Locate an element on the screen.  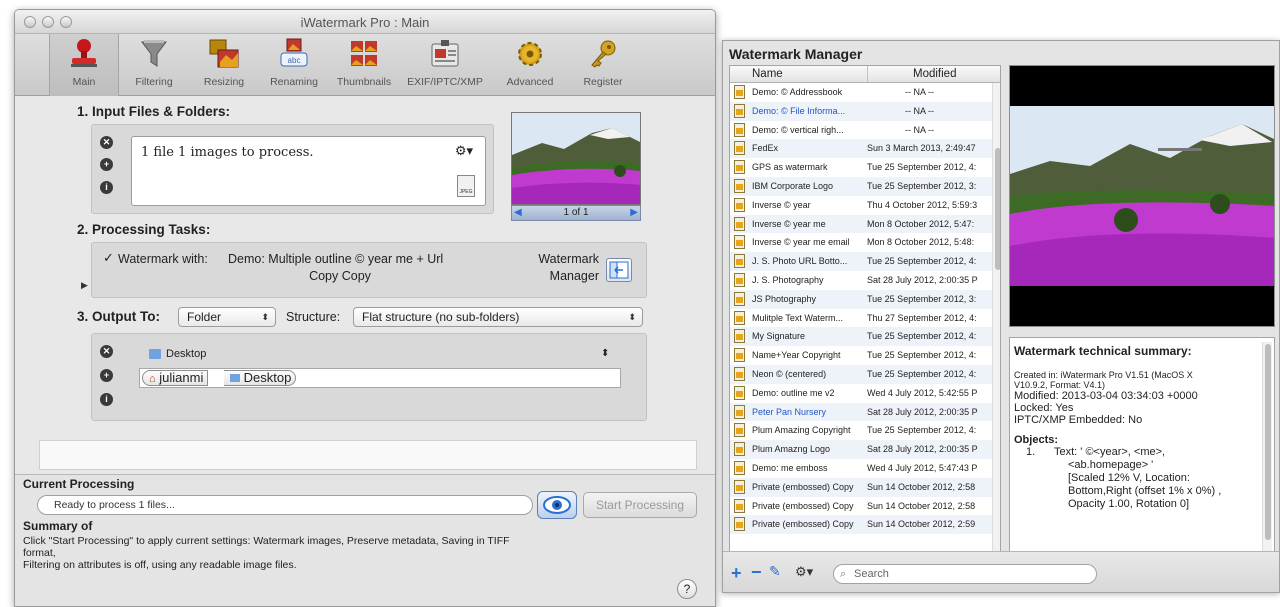
watermark-row: Demo: © File Informa... -- NA -- is located at coordinates (861, 111).